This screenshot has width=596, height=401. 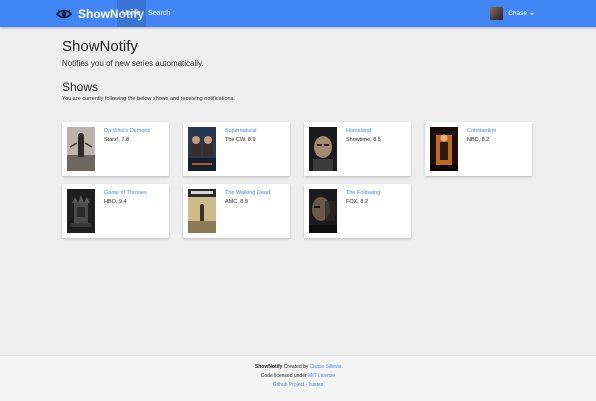 What do you see at coordinates (81, 211) in the screenshot?
I see `game-of-thrones-poster-icon` at bounding box center [81, 211].